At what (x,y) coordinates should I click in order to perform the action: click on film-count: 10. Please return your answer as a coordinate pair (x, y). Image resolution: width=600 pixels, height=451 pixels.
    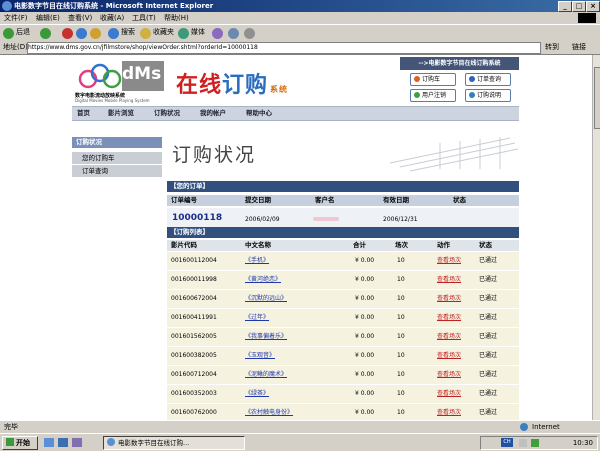
    Looking at the image, I should click on (401, 298).